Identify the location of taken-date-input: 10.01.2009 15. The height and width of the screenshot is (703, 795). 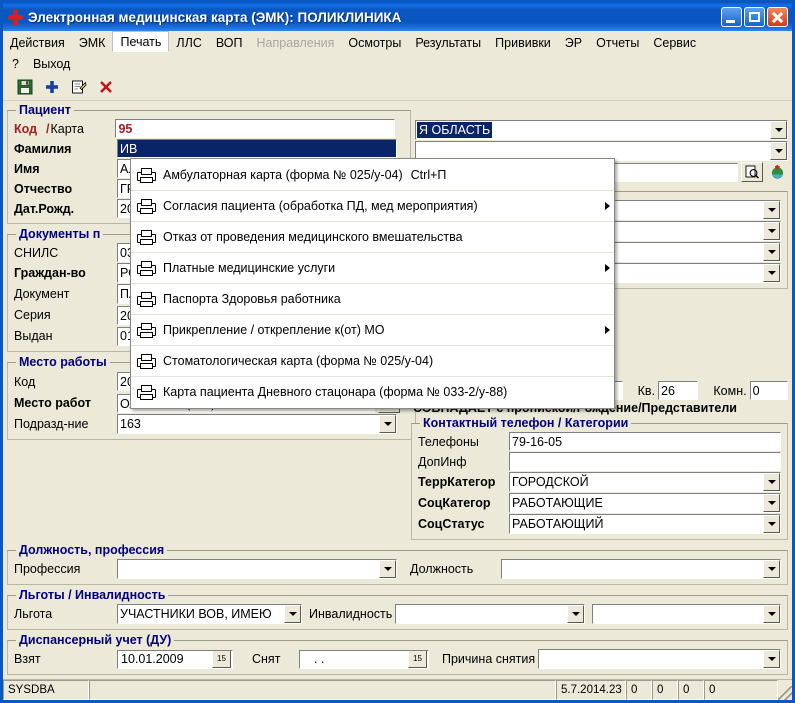
(175, 659).